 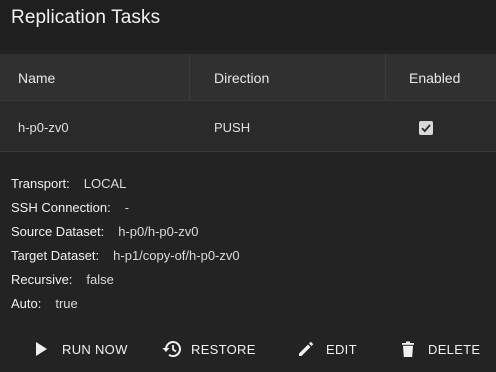 What do you see at coordinates (36, 78) in the screenshot?
I see `column-header-name: Name` at bounding box center [36, 78].